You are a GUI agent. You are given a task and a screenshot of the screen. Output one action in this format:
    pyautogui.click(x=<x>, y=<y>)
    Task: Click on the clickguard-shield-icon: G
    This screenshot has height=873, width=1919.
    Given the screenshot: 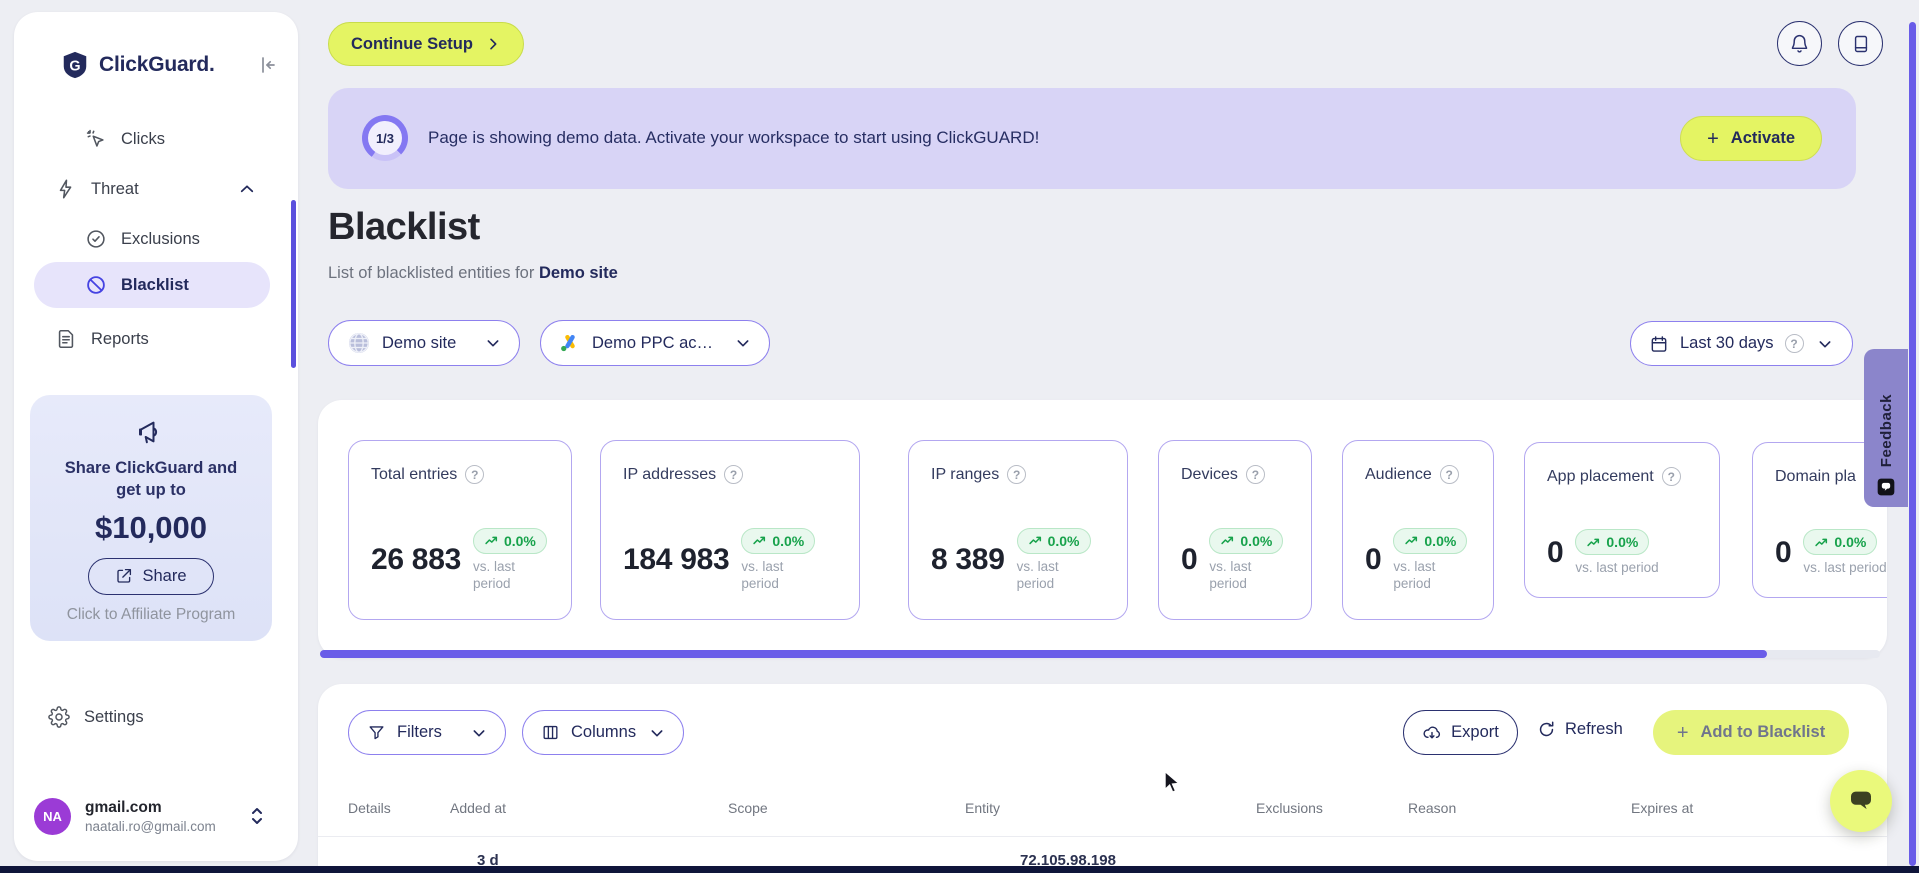 What is the action you would take?
    pyautogui.click(x=75, y=65)
    